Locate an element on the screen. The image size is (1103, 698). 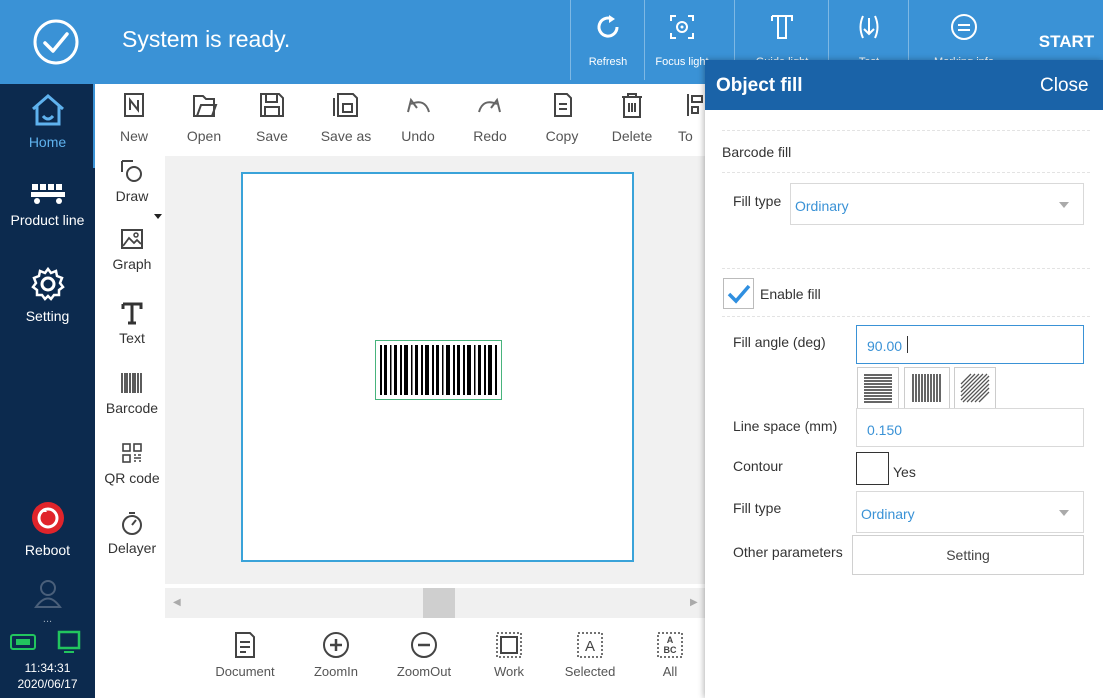
fill-pattern-diagonal-button is located at coordinates (975, 388).